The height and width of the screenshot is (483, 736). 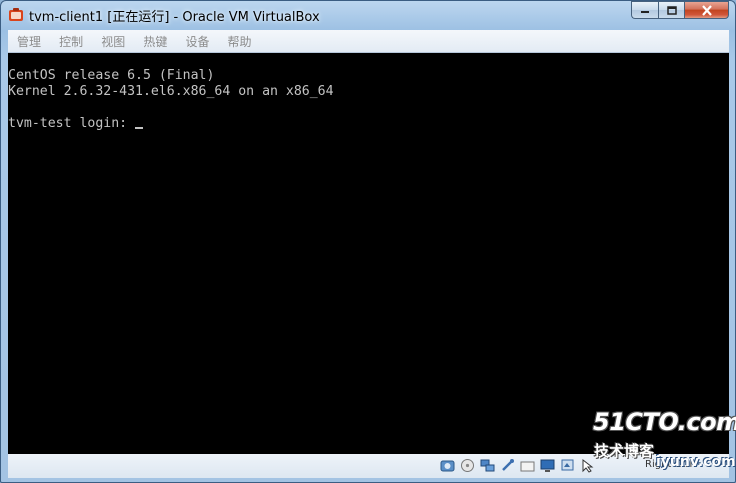 I want to click on caption-buttons, so click(x=680, y=10).